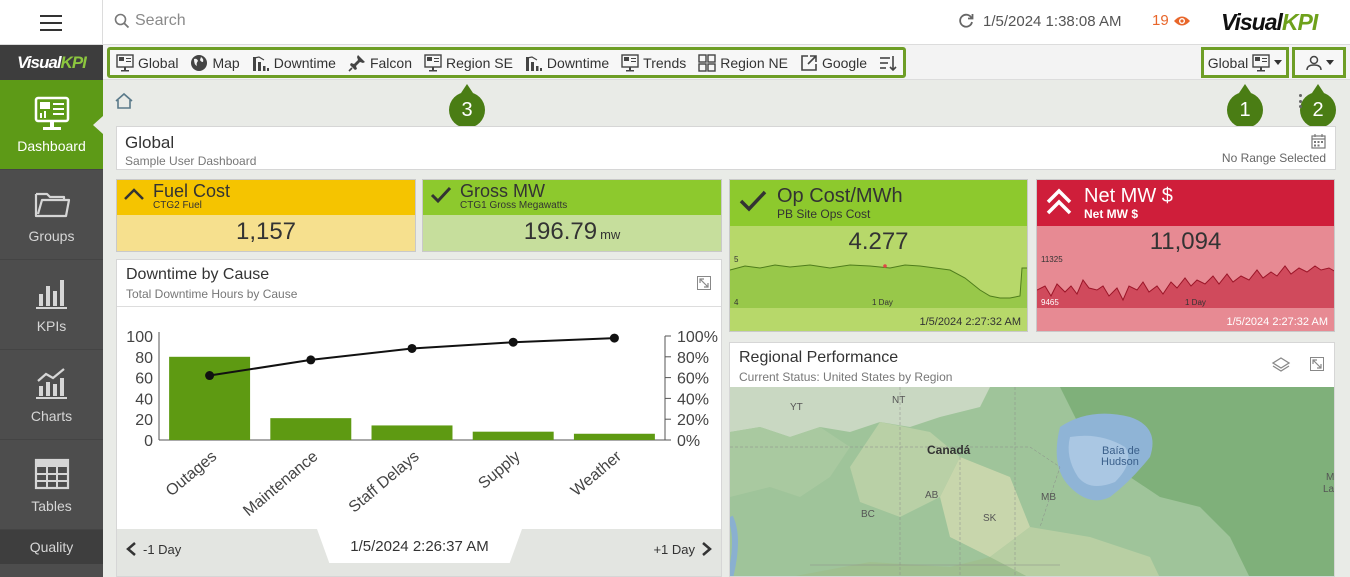 The height and width of the screenshot is (577, 1350). Describe the element at coordinates (467, 106) in the screenshot. I see `callout-badge-3: 3` at that location.